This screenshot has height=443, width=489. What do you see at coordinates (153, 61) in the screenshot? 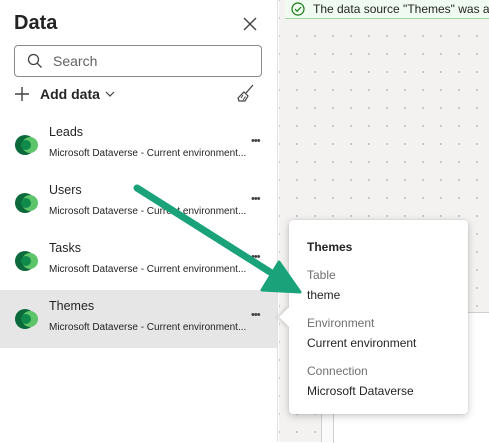
I see `search-input` at bounding box center [153, 61].